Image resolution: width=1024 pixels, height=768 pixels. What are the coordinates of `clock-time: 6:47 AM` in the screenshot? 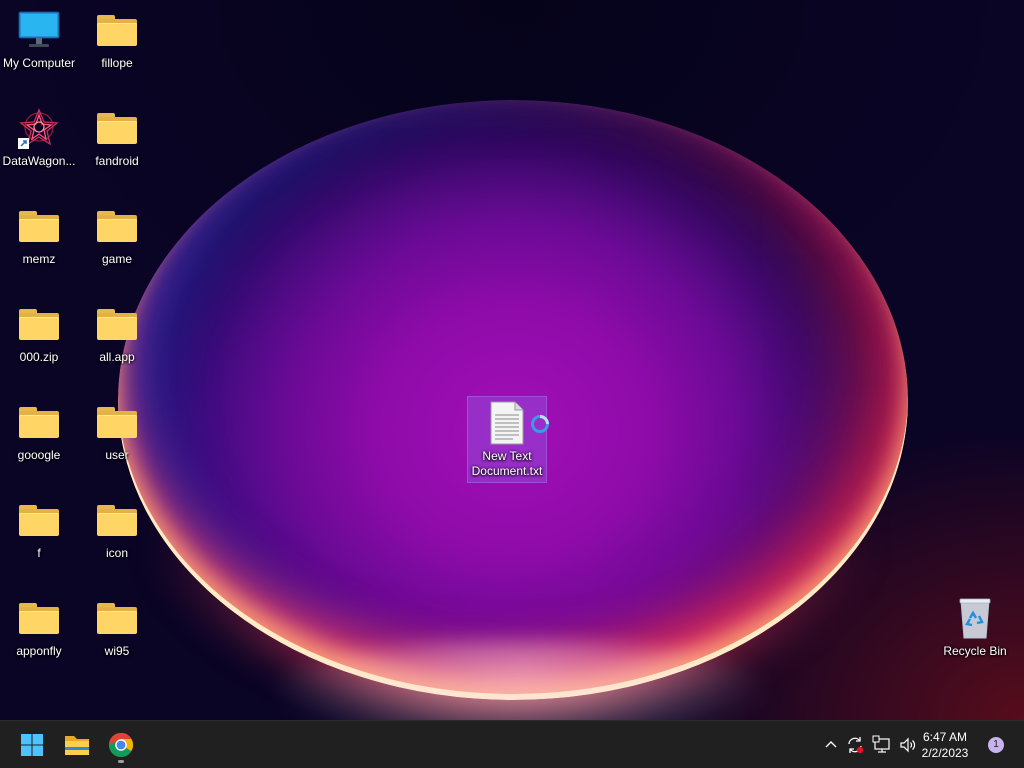 It's located at (945, 737).